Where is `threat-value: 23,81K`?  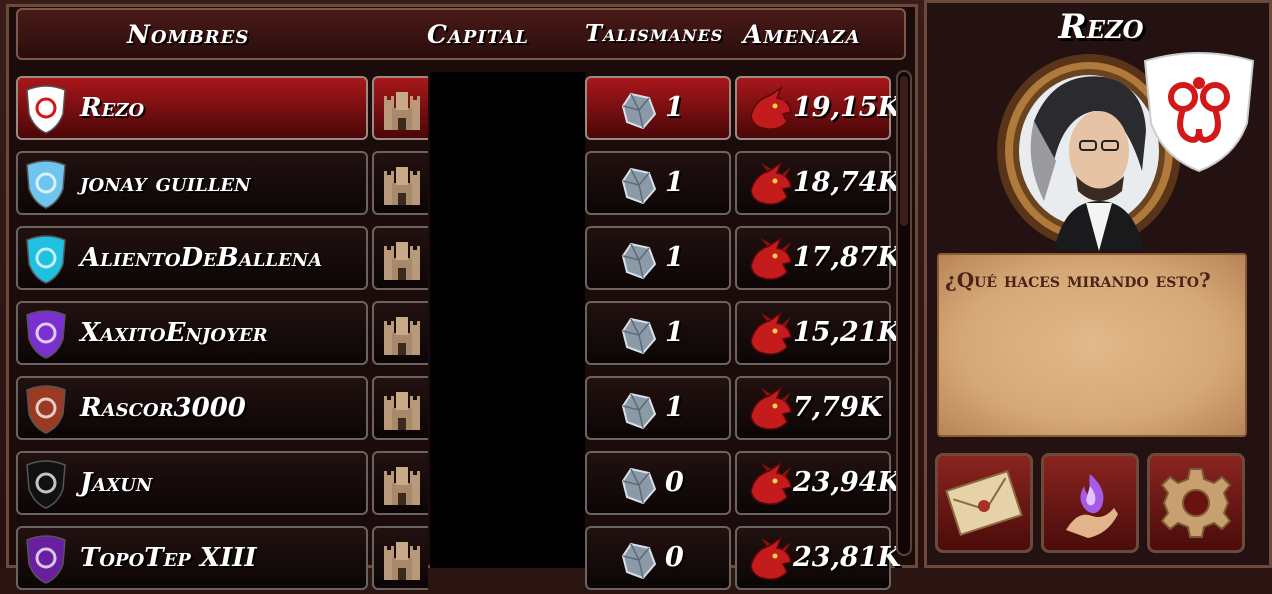
threat-value: 23,81K is located at coordinates (847, 557).